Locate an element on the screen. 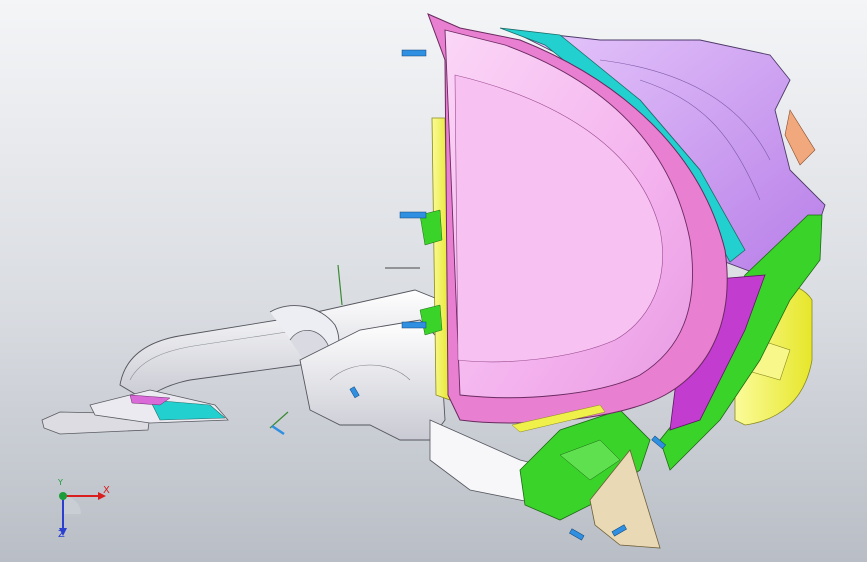 The image size is (867, 562). screw-top is located at coordinates (414, 53).